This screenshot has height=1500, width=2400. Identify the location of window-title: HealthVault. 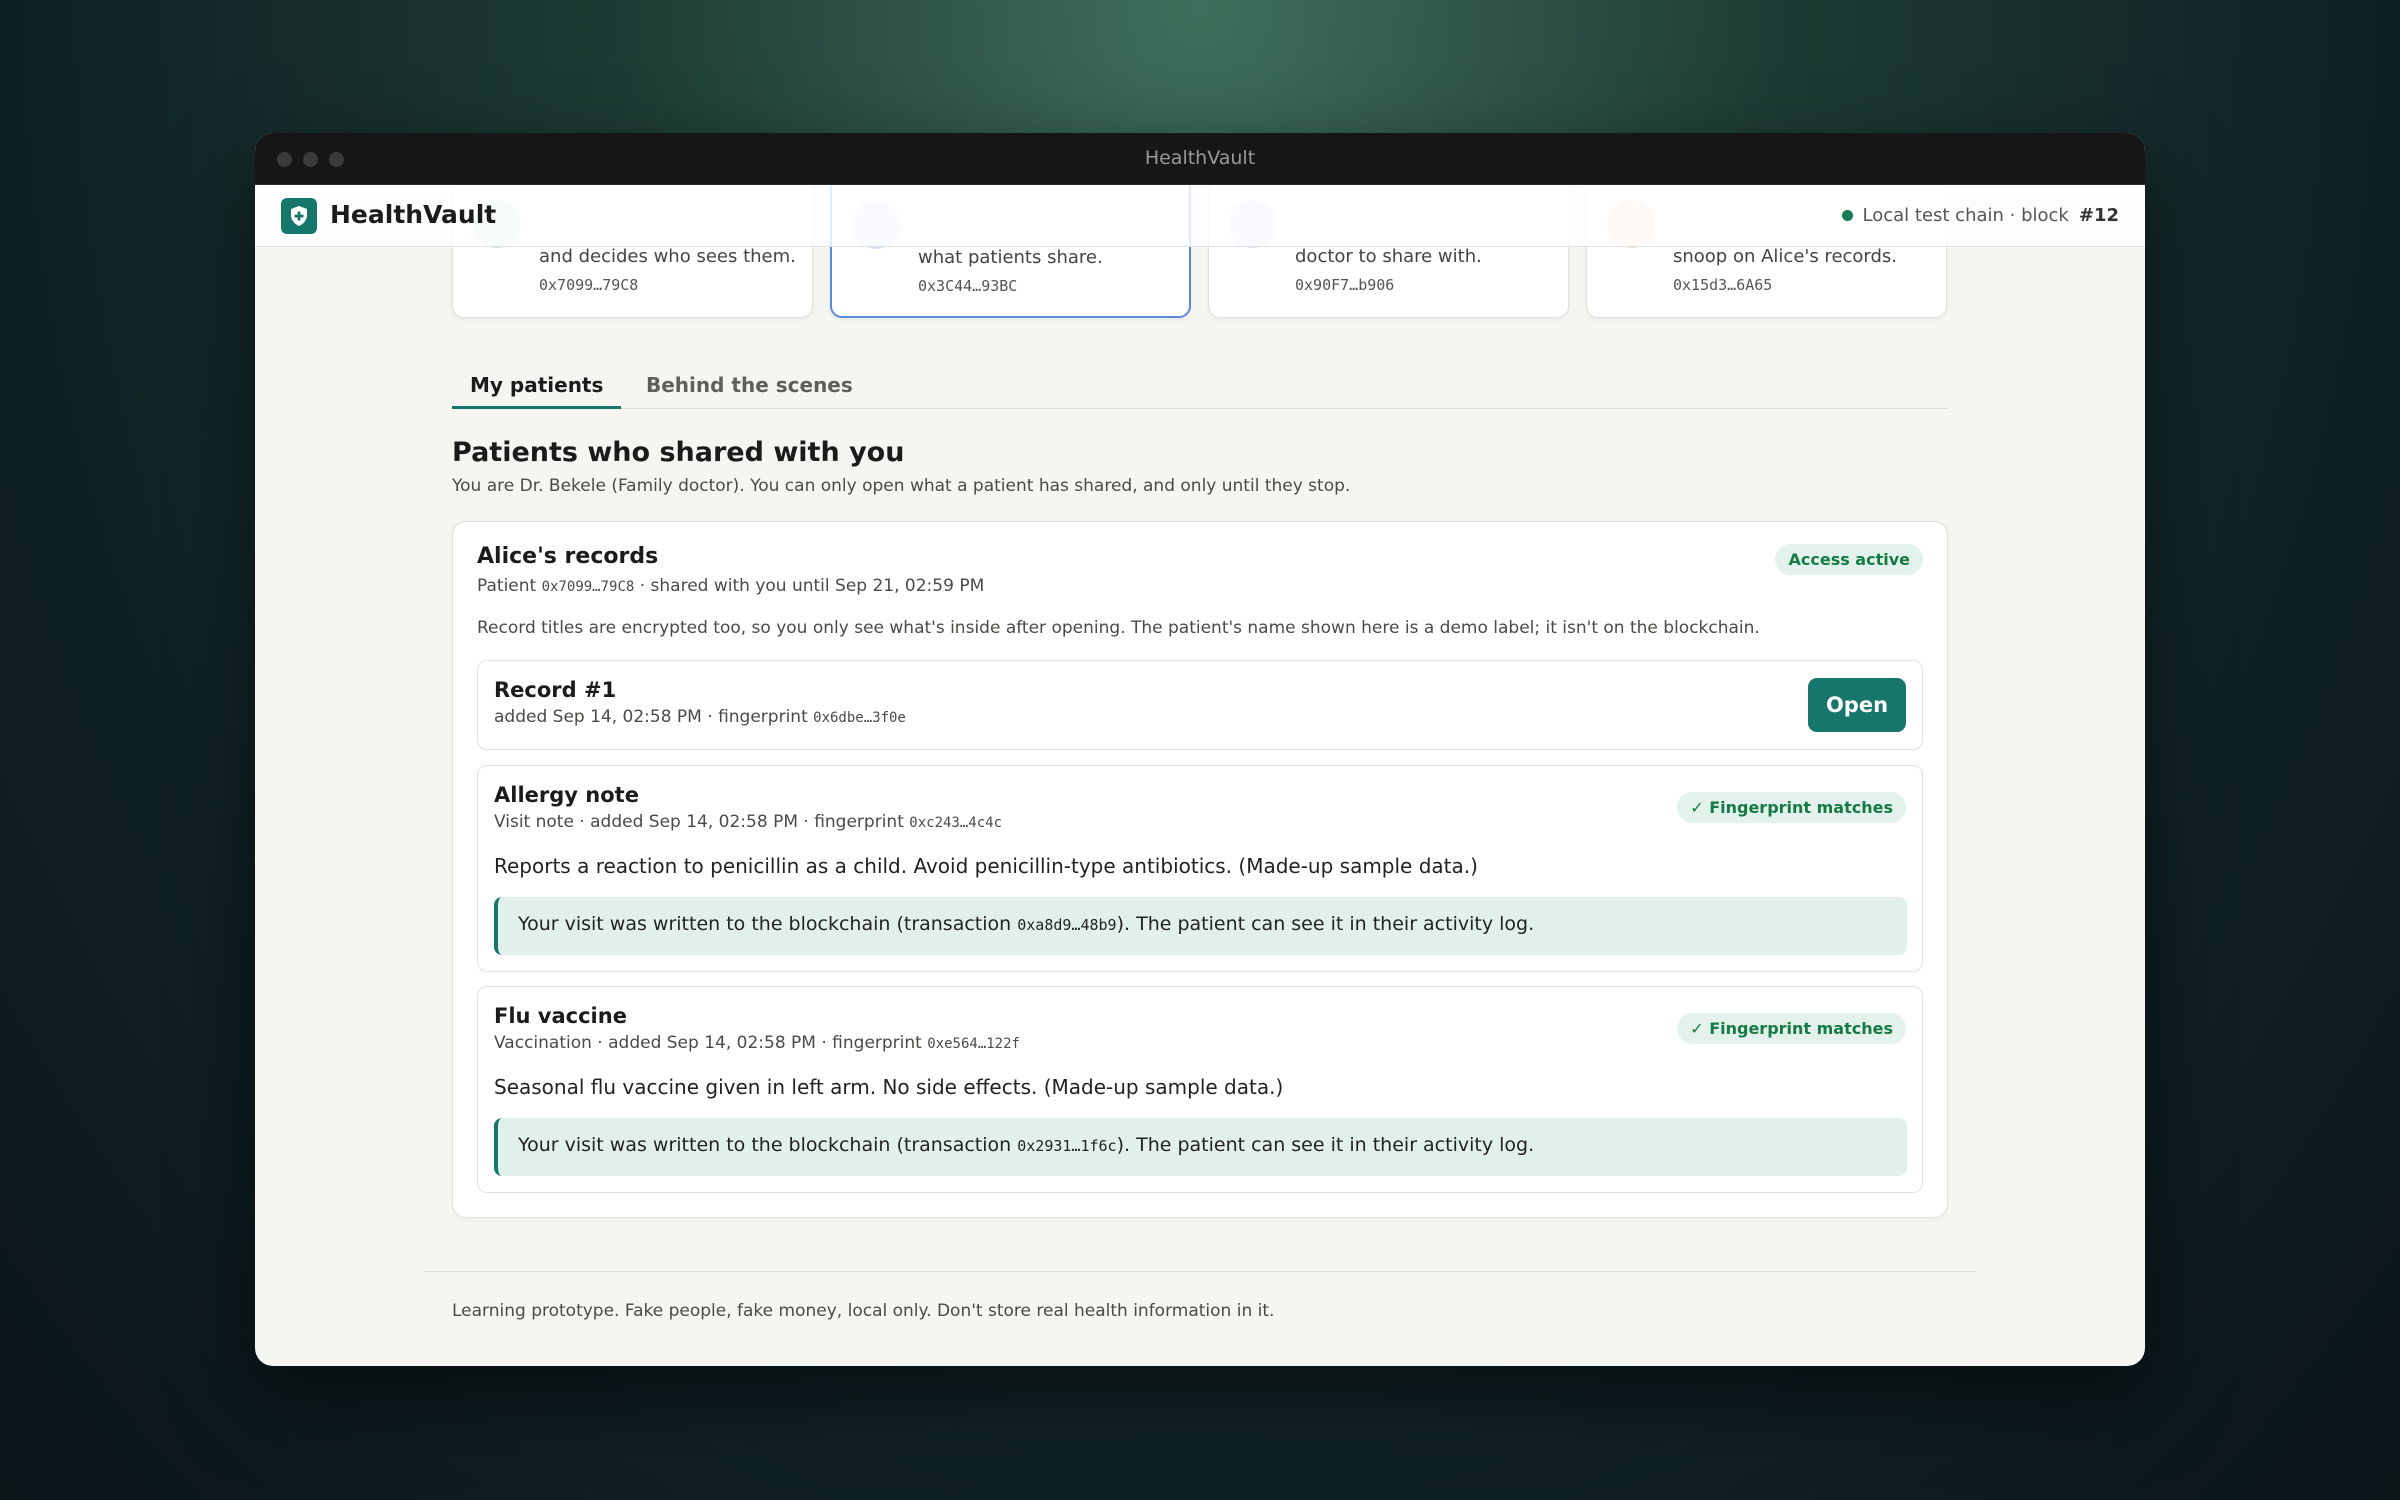
(1200, 158).